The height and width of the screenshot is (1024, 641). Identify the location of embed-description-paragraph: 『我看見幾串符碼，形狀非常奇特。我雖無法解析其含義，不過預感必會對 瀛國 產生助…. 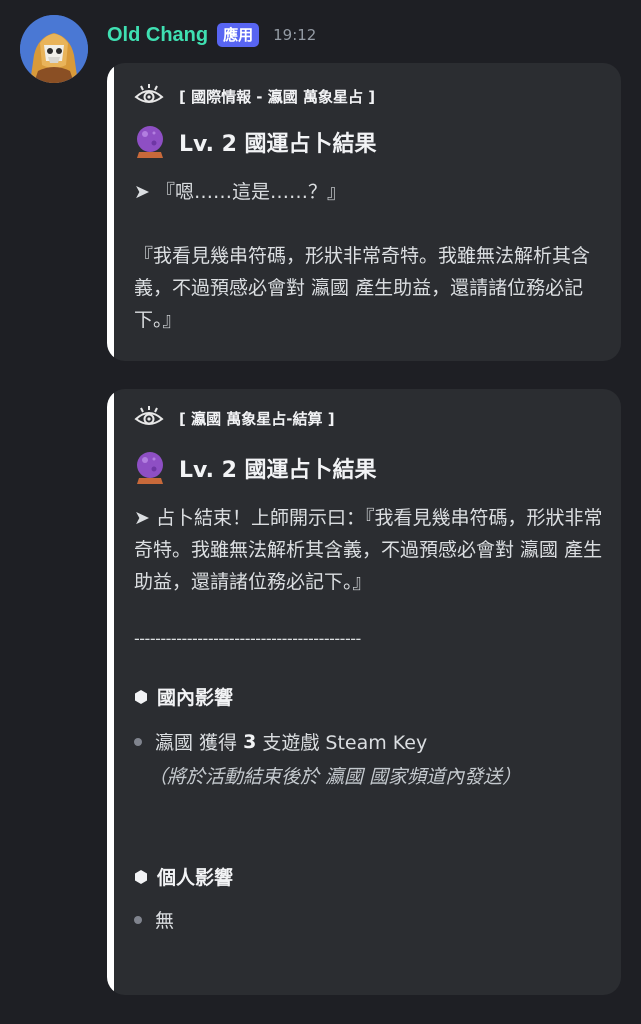
(362, 288).